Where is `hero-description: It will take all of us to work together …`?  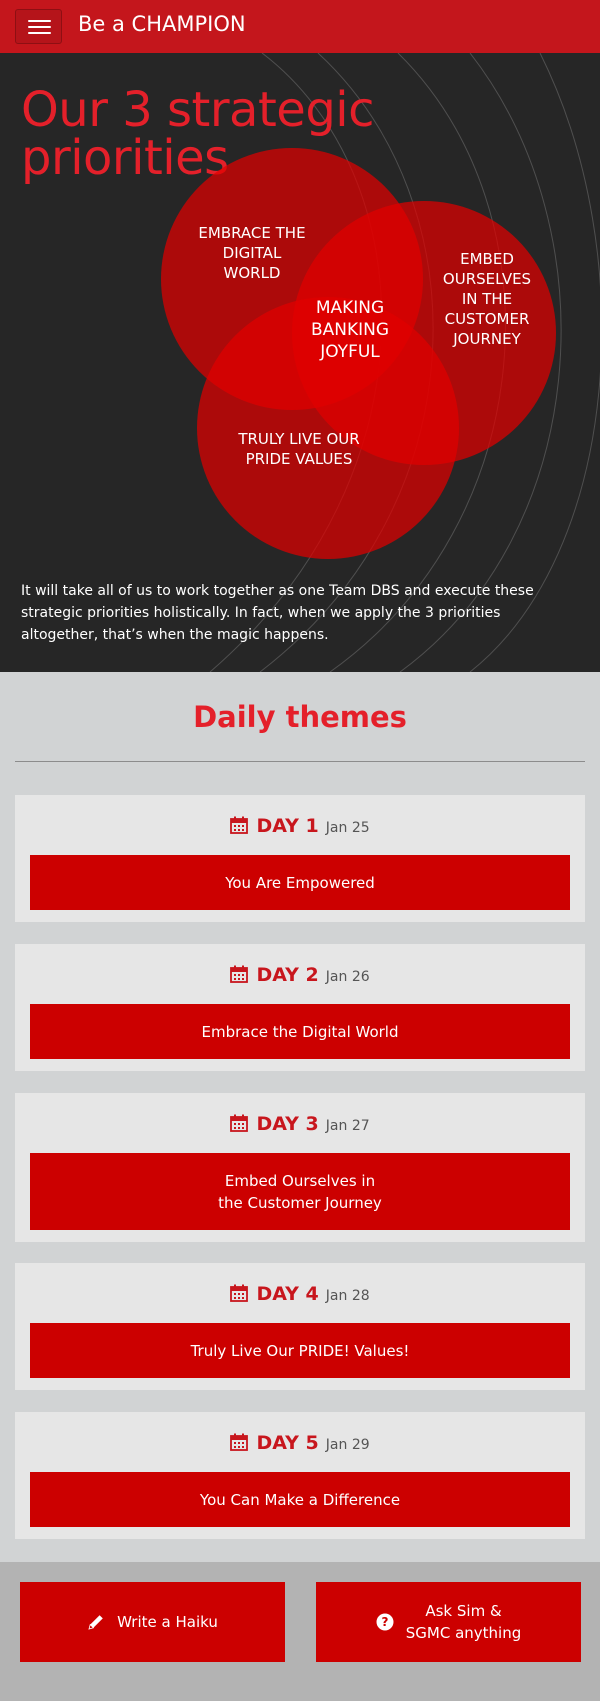
hero-description: It will take all of us to work together … is located at coordinates (277, 613).